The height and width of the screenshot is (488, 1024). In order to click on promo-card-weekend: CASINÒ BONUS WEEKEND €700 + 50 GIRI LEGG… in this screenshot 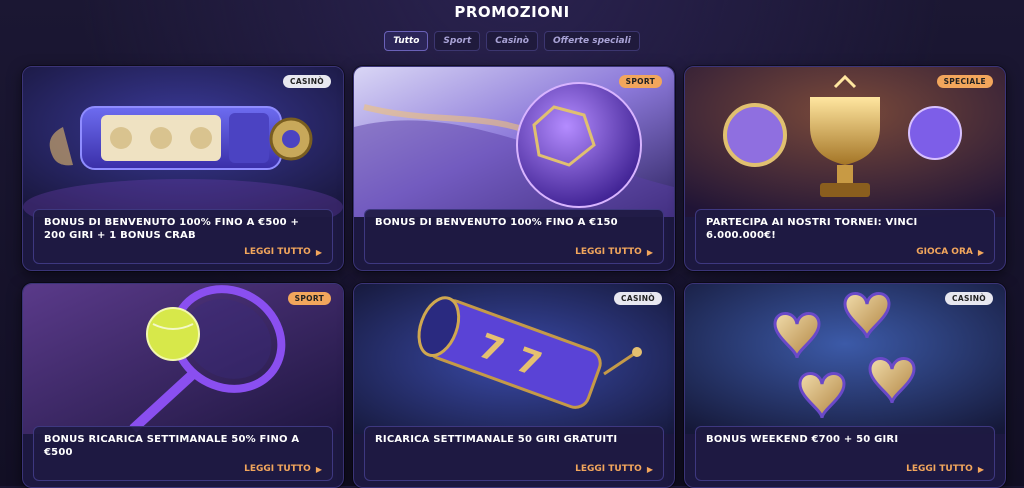, I will do `click(845, 385)`.